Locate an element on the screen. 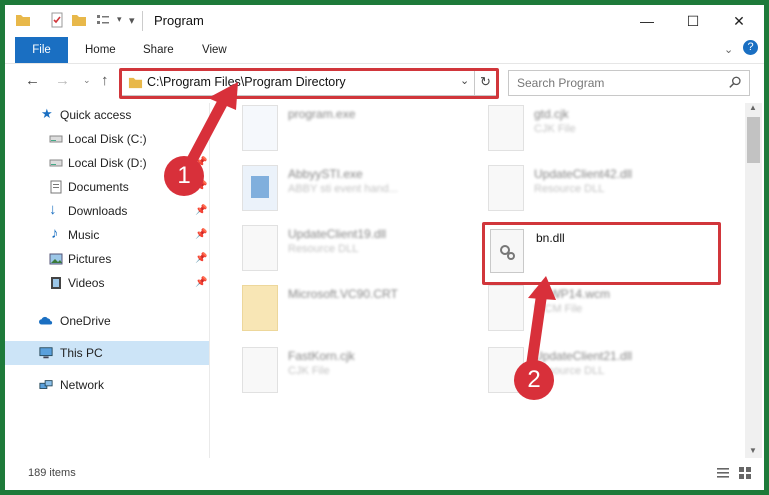 The height and width of the screenshot is (495, 769). dll-gear-file-icon is located at coordinates (506, 188).